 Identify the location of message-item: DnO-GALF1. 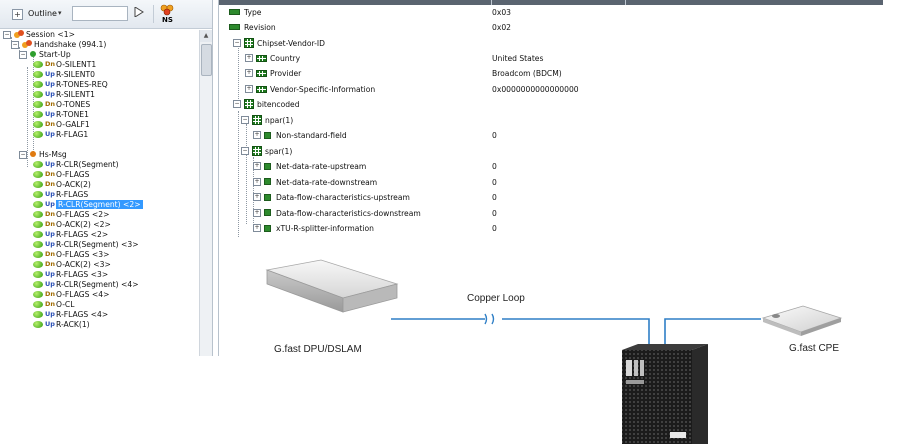
(61, 125).